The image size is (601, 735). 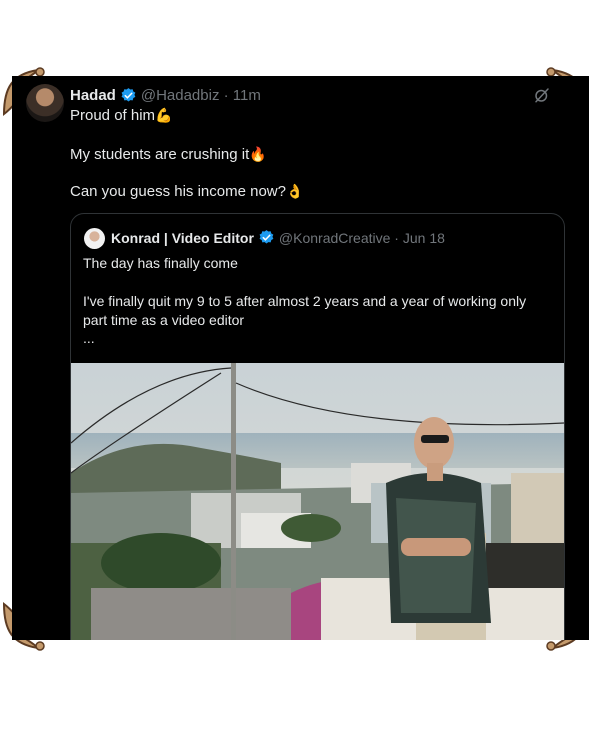 What do you see at coordinates (160, 263) in the screenshot?
I see `quoted-text-line: The day has finally come` at bounding box center [160, 263].